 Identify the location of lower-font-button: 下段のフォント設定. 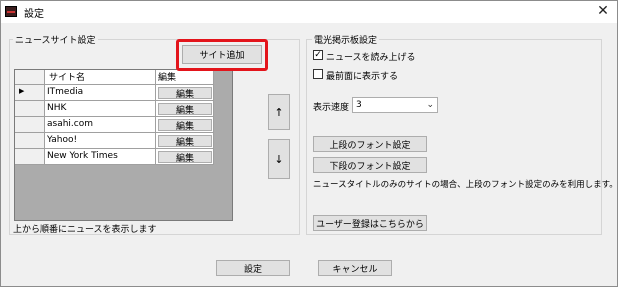
(370, 165).